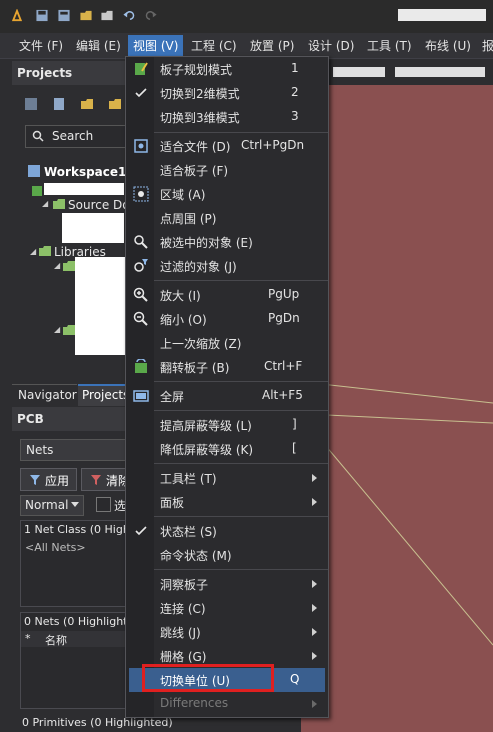  What do you see at coordinates (28, 638) in the screenshot?
I see `nets-col-star: *` at bounding box center [28, 638].